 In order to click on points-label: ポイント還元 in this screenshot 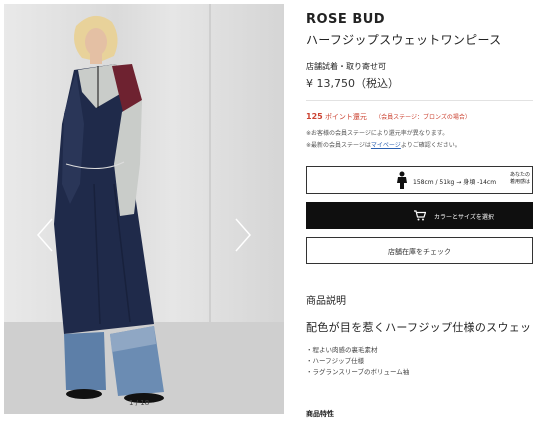, I will do `click(345, 117)`.